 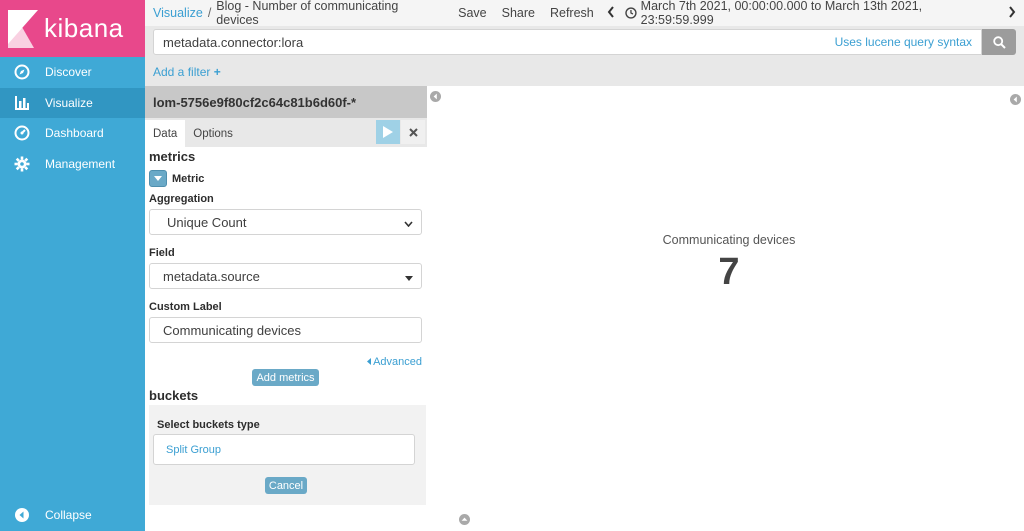 What do you see at coordinates (211, 276) in the screenshot?
I see `field-value: metadata.source` at bounding box center [211, 276].